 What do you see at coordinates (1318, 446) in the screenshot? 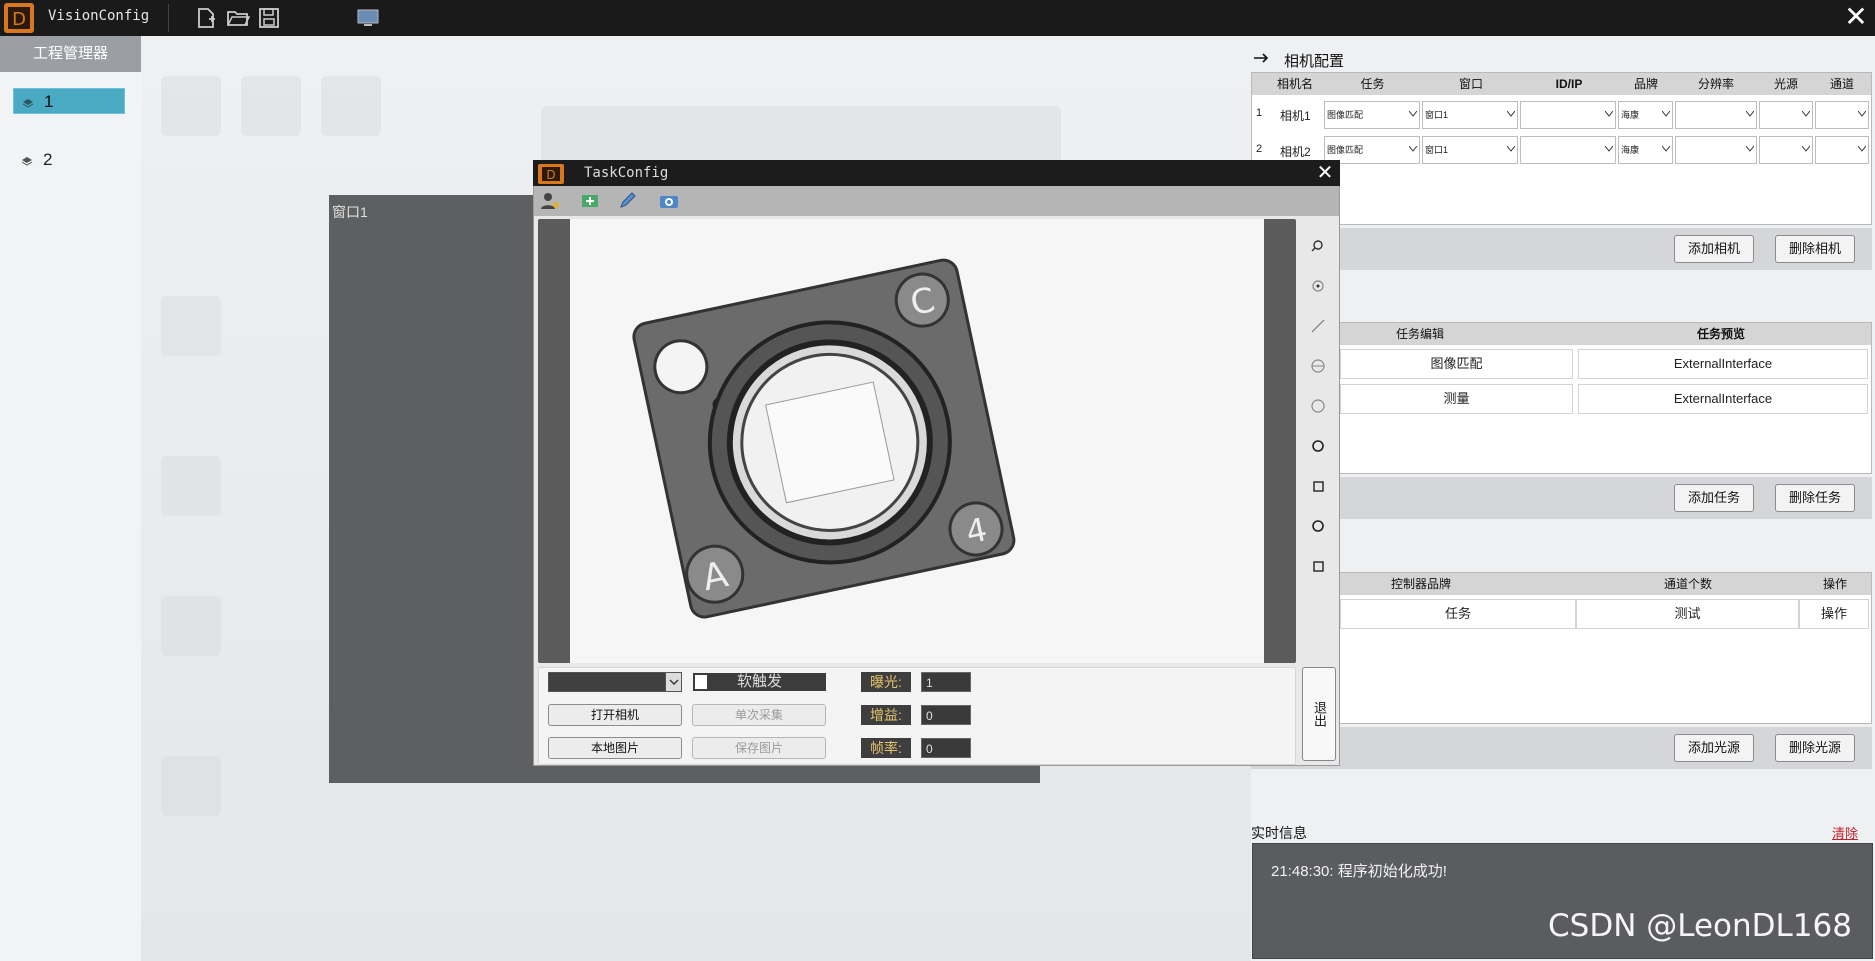
I see `circle-icon` at bounding box center [1318, 446].